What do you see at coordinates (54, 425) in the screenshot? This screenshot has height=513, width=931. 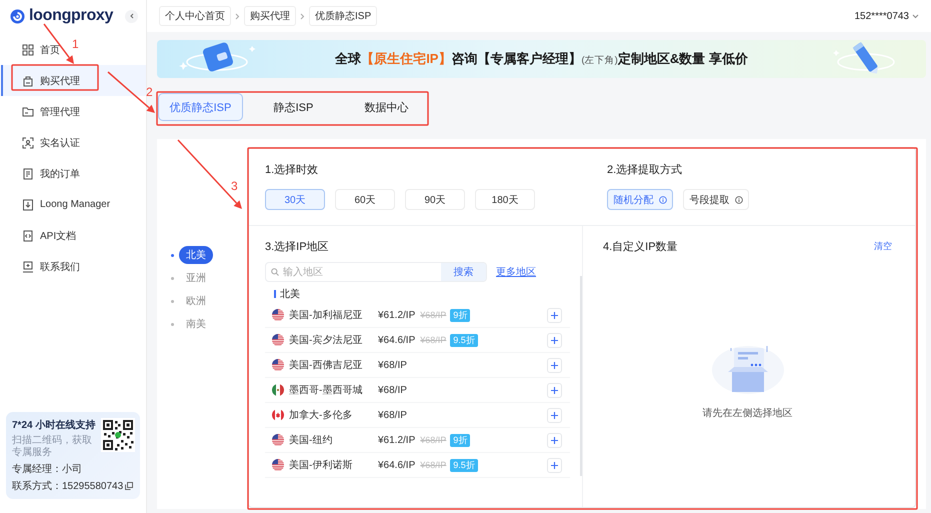 I see `support-title: 7*24 小时在线支持` at bounding box center [54, 425].